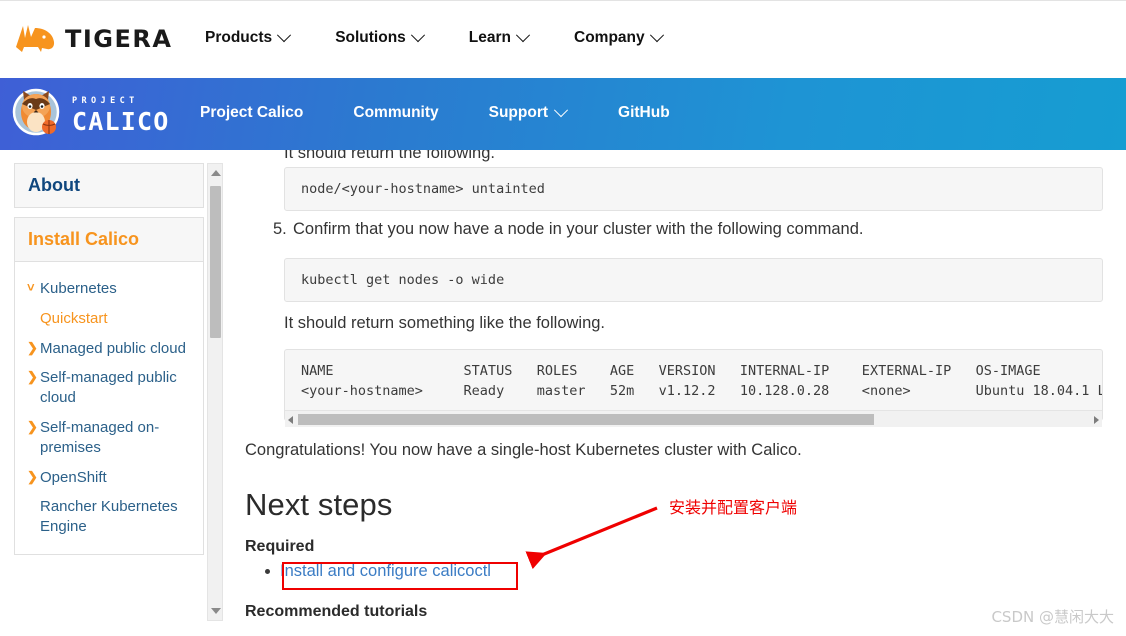 The image size is (1126, 636). I want to click on subheading-required: Required, so click(280, 546).